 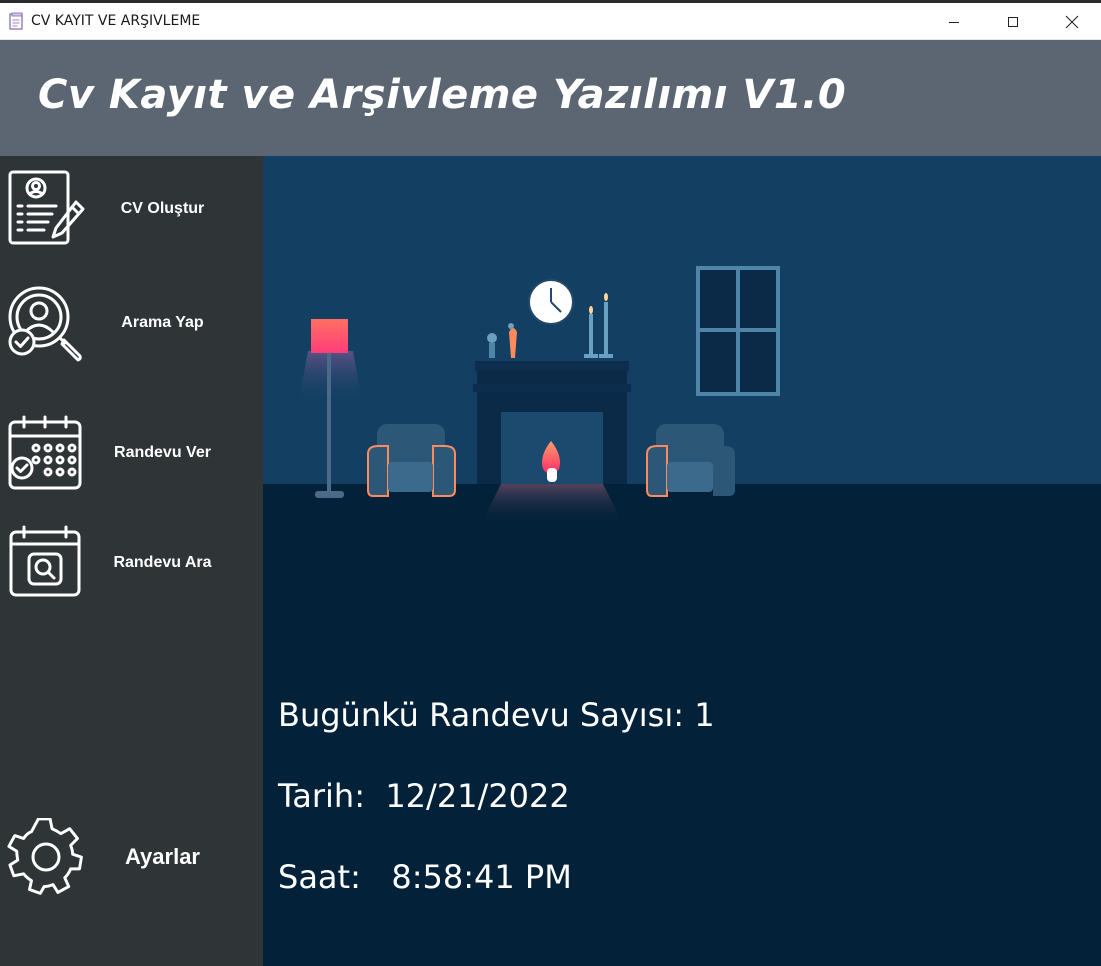 I want to click on window-controls, so click(x=1012, y=21).